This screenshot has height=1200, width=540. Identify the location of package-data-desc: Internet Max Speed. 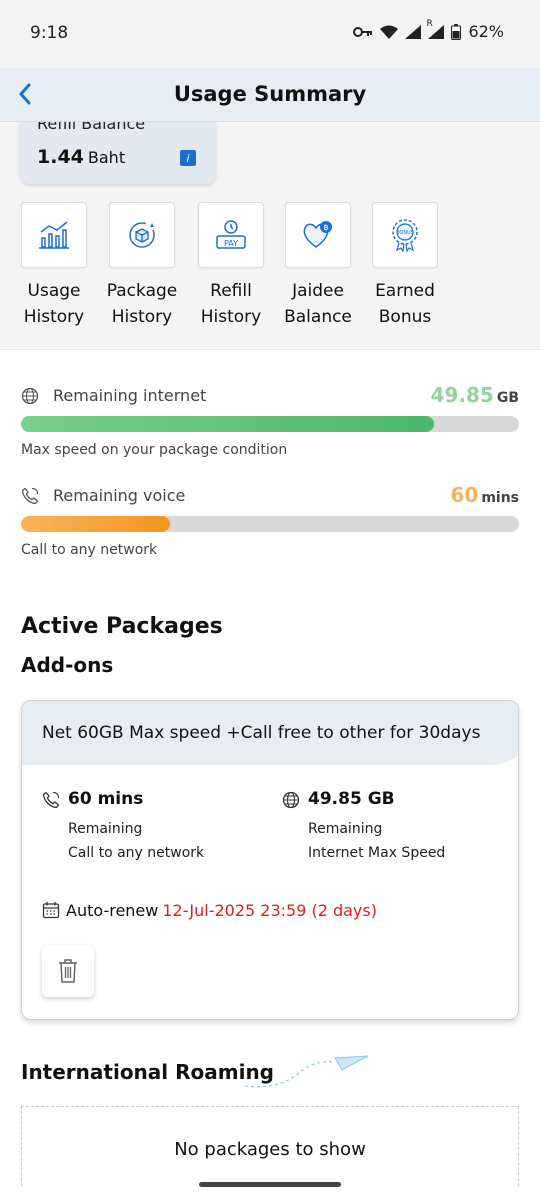
(377, 853).